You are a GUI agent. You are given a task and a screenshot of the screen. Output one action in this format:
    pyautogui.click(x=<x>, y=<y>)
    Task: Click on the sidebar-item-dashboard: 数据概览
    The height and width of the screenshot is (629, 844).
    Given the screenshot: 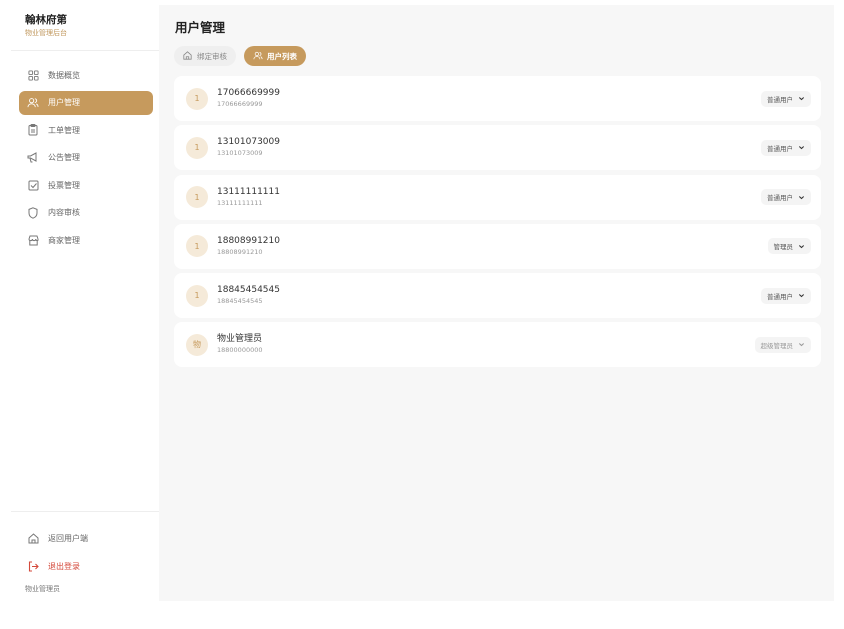 What is the action you would take?
    pyautogui.click(x=86, y=75)
    